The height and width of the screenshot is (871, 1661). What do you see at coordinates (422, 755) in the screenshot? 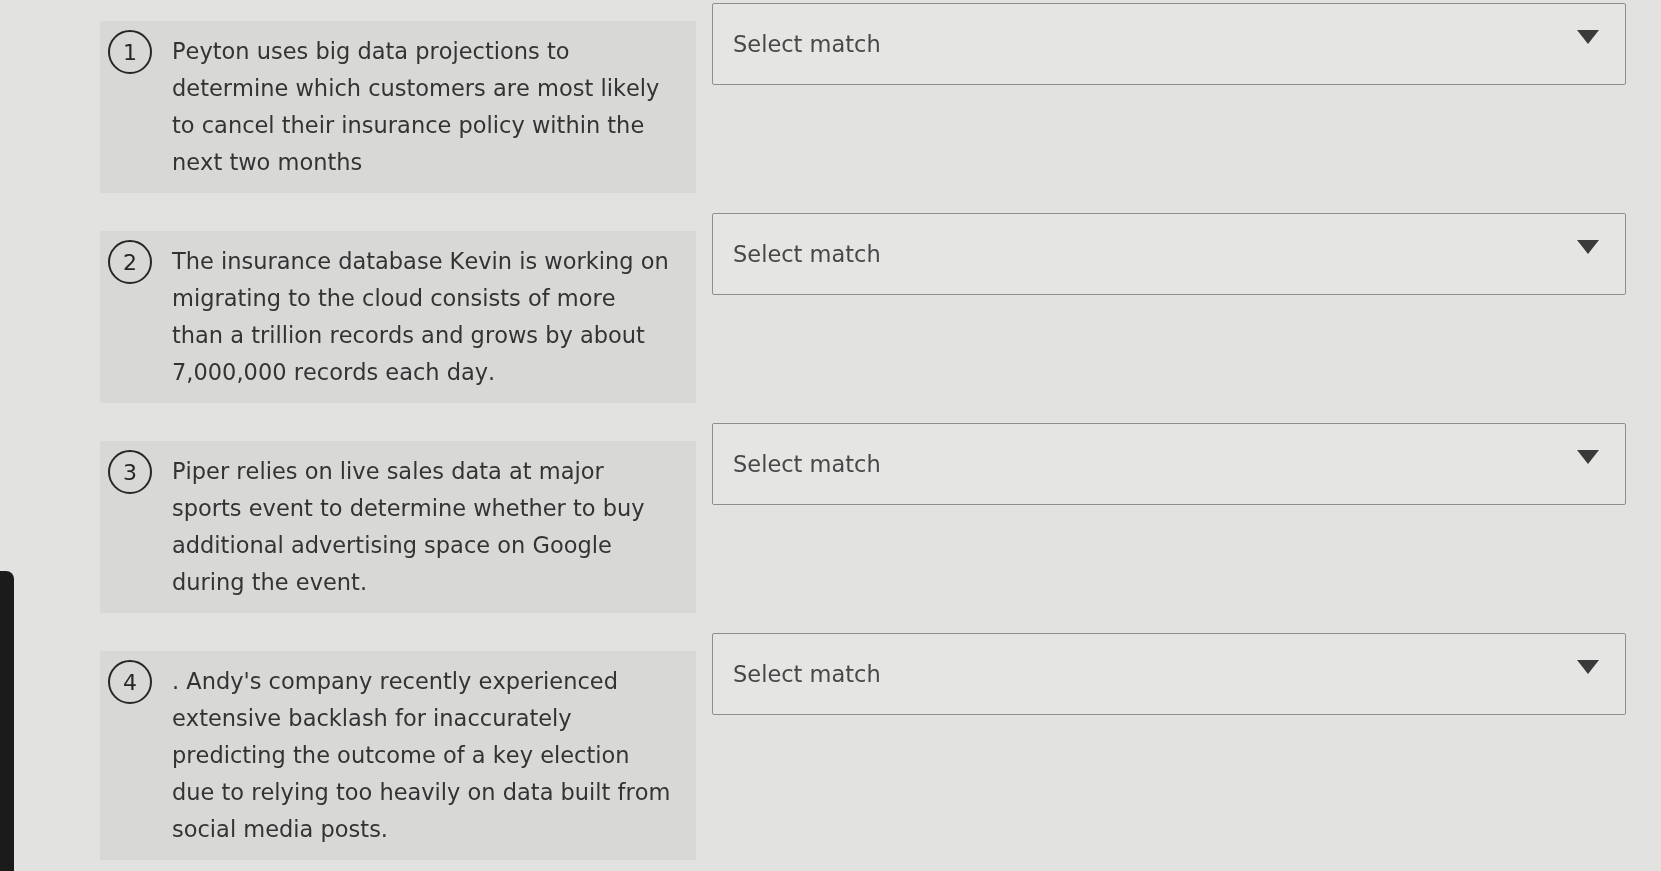
I see `prompt-text: . Andy's company recently experienced extensive backlash for inaccurately predicting the outcome of a key election due to relying too heavily on data built from social media posts.` at bounding box center [422, 755].